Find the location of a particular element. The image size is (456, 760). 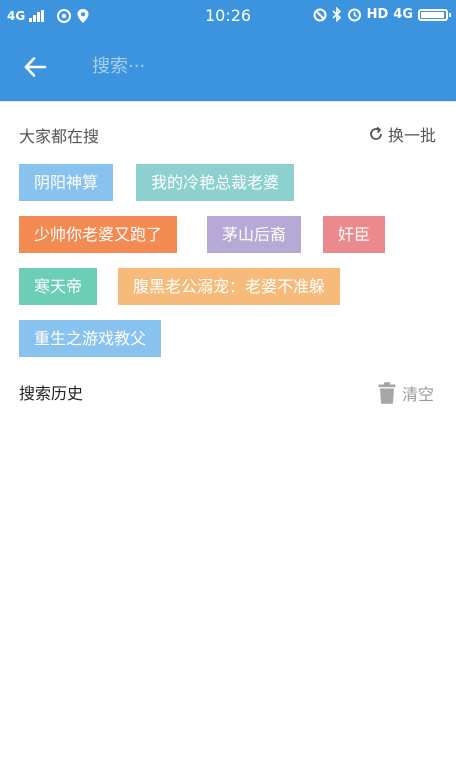

back-button is located at coordinates (35, 67).